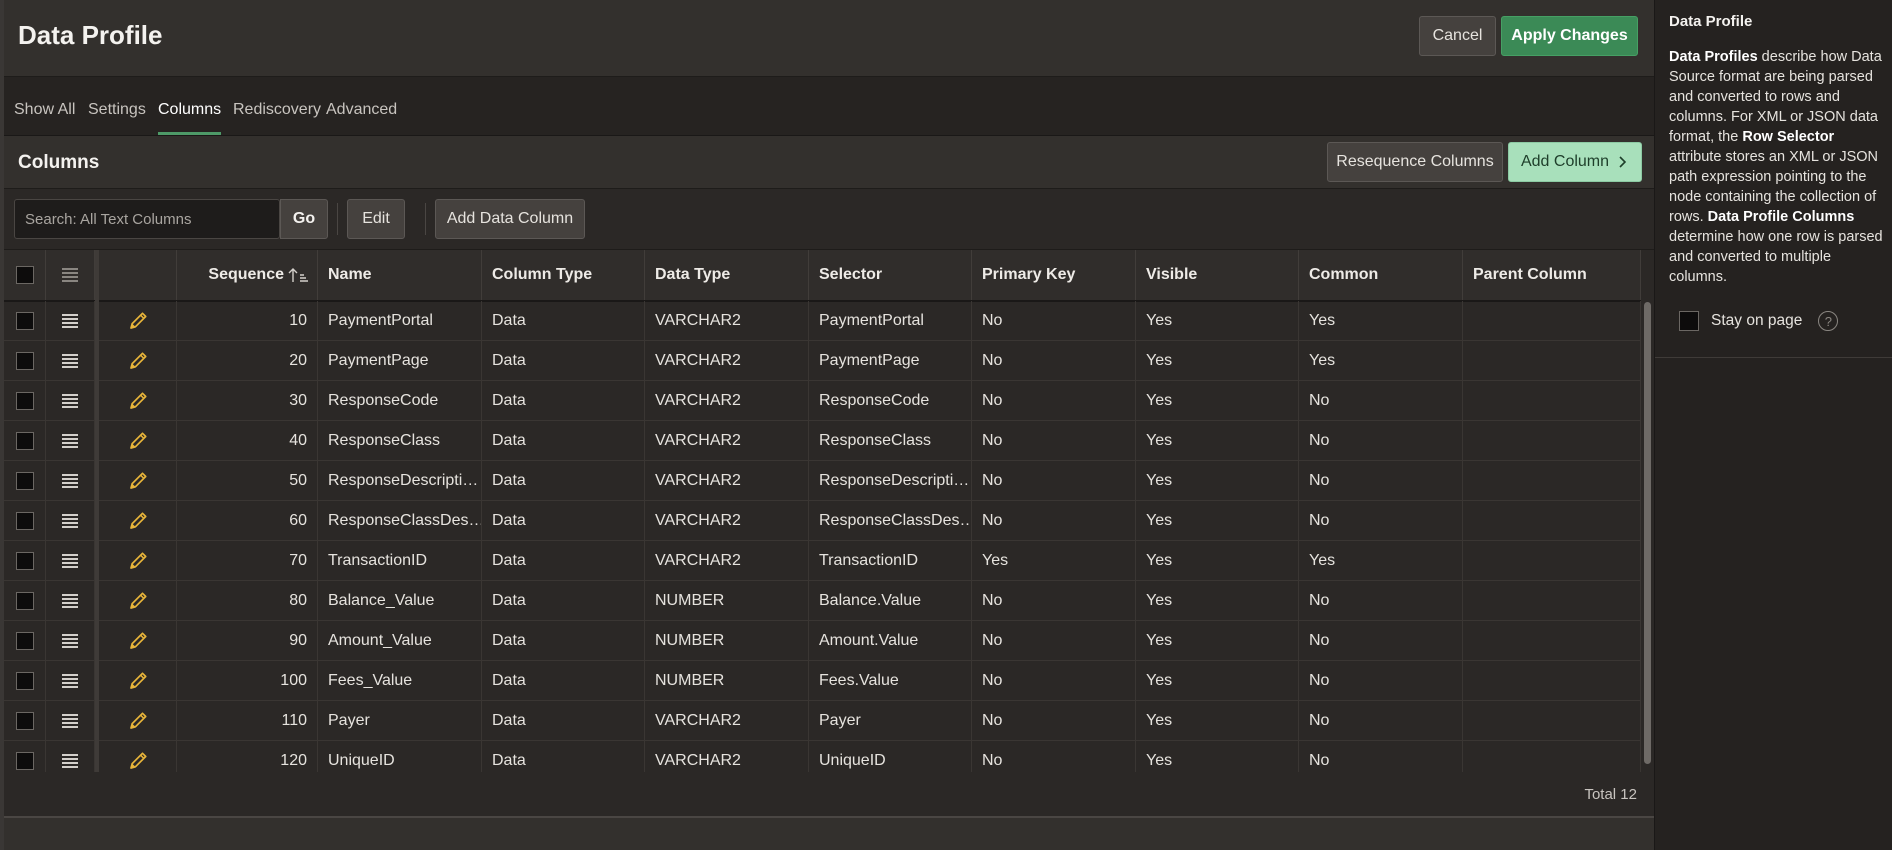  Describe the element at coordinates (1217, 275) in the screenshot. I see `header-visible: Visible` at that location.